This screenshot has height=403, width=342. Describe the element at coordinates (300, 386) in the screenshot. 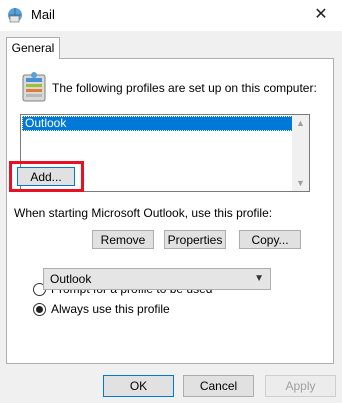

I see `apply-button: Apply` at that location.